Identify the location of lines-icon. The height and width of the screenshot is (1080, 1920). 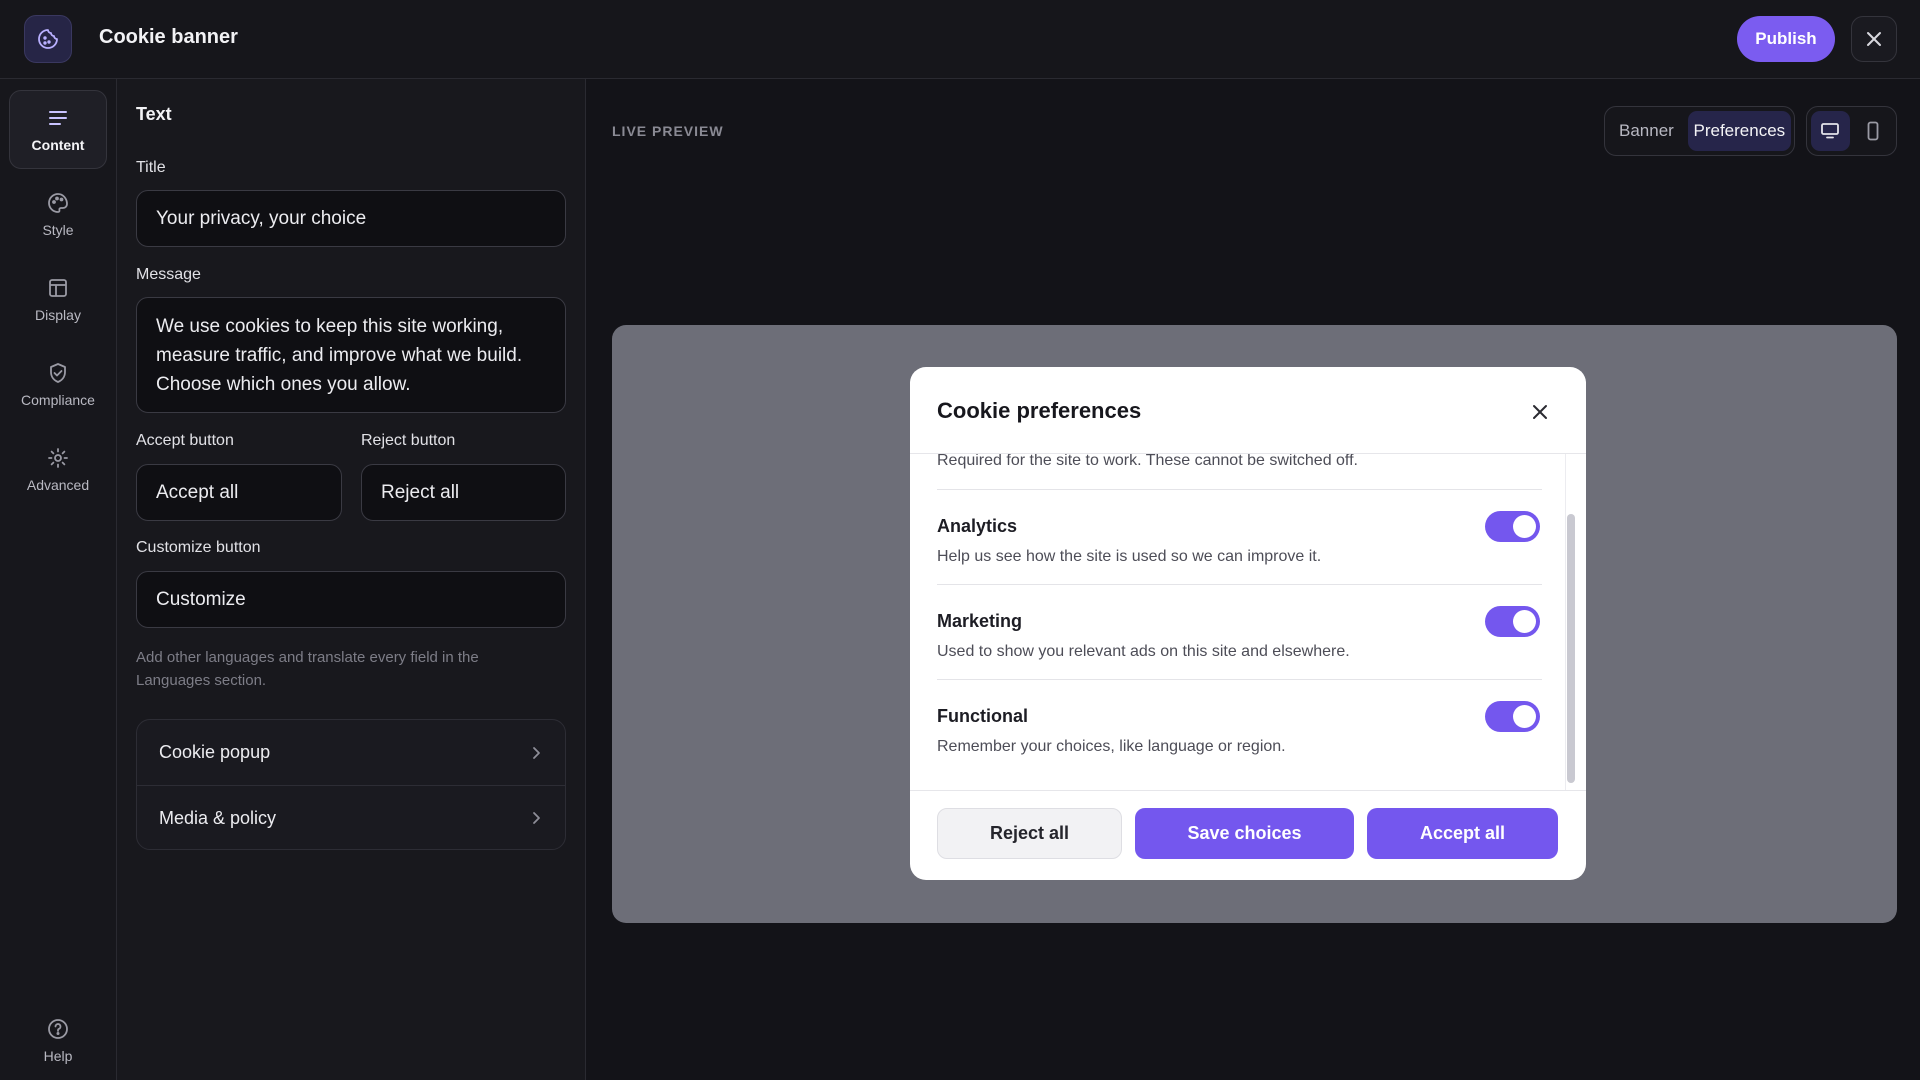
(58, 117).